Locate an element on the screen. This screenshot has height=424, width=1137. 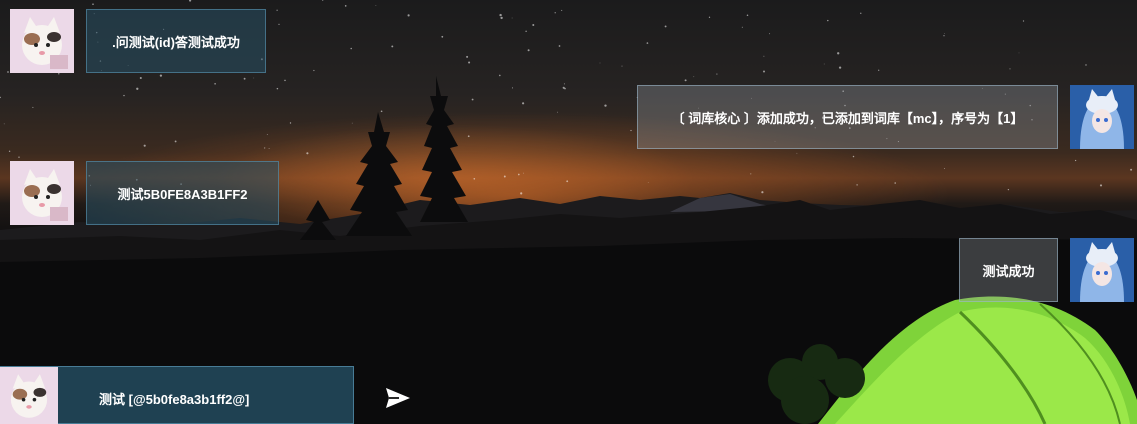
send-button is located at coordinates (398, 398).